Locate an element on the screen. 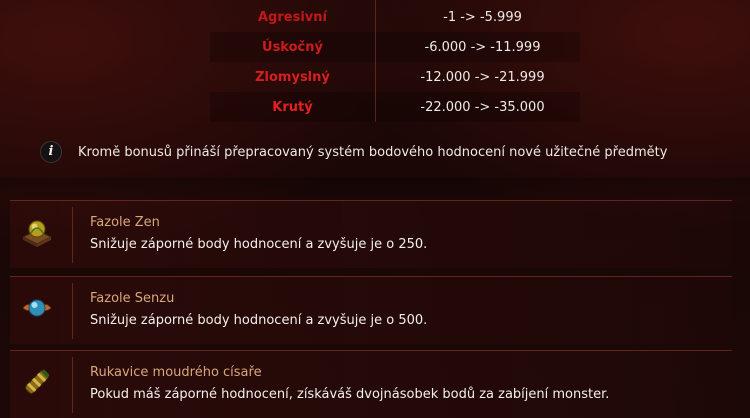 This screenshot has width=750, height=418. item-title: Fazole Zen is located at coordinates (125, 222).